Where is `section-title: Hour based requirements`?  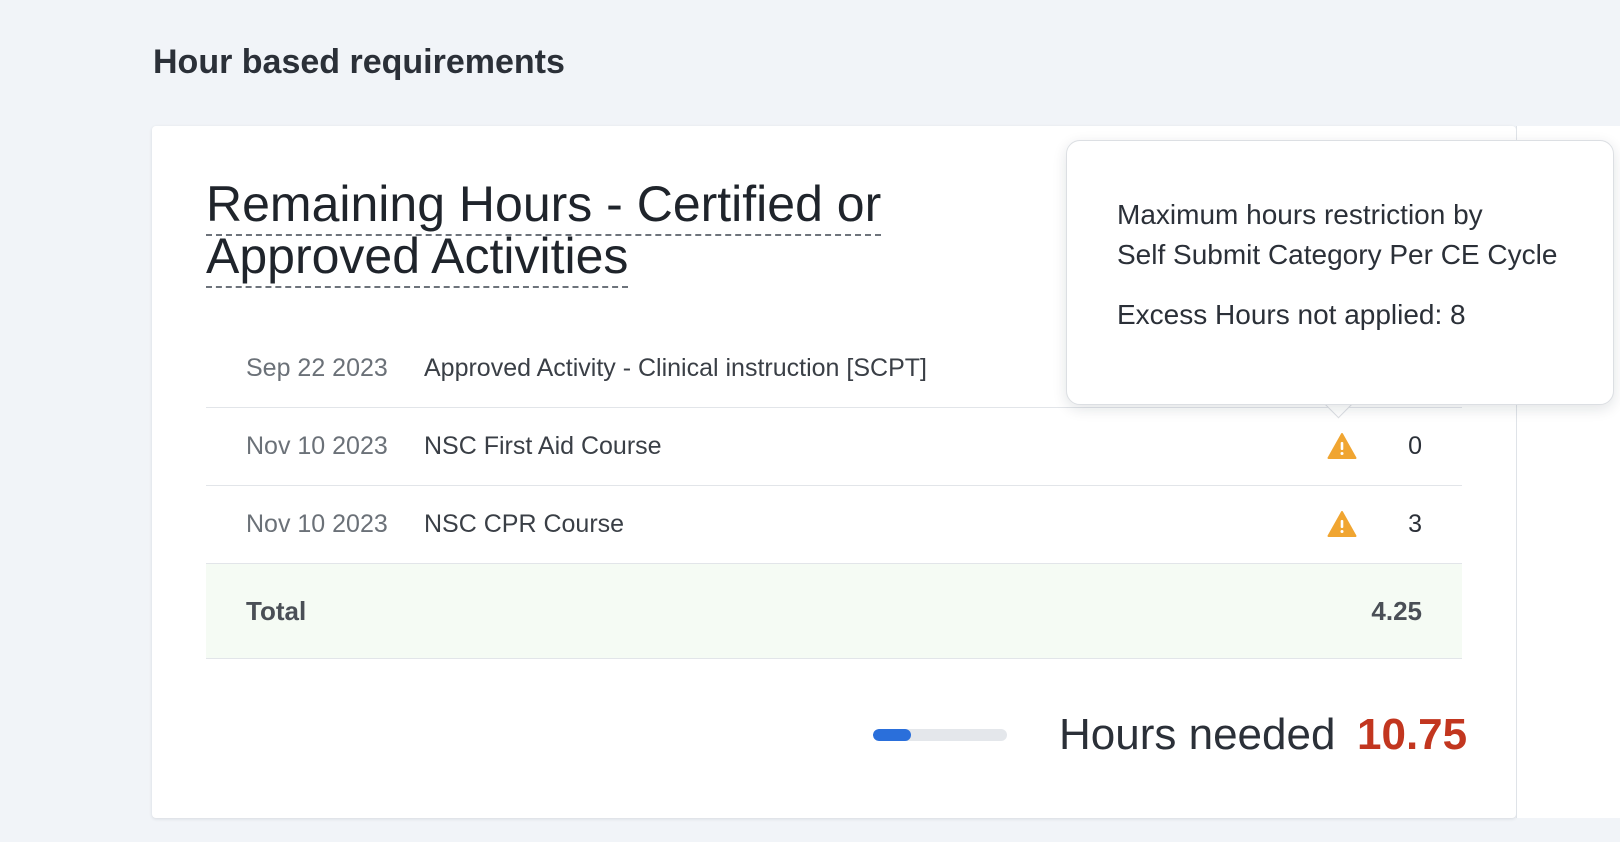
section-title: Hour based requirements is located at coordinates (359, 62).